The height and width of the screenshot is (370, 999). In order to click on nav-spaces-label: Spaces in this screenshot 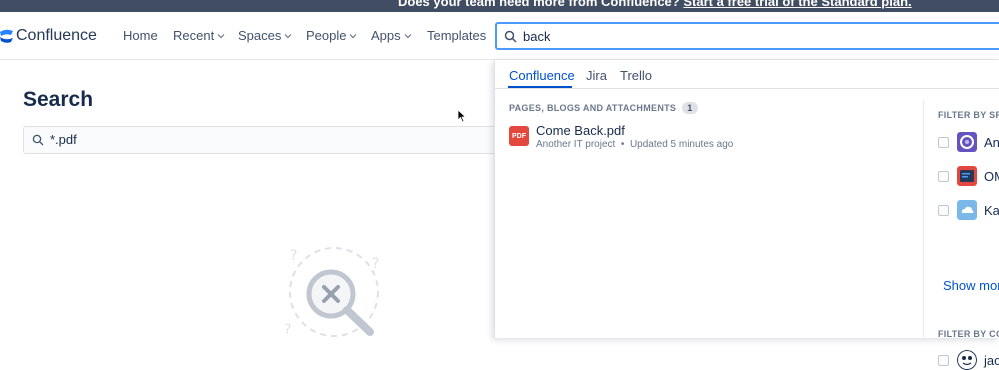, I will do `click(260, 35)`.